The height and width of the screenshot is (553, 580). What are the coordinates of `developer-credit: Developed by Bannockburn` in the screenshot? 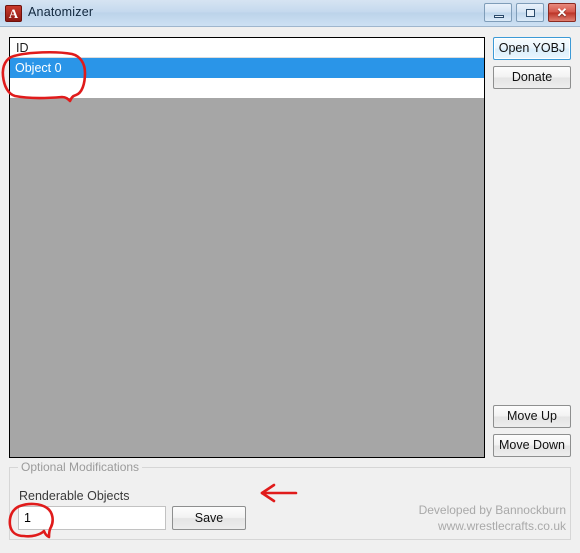 It's located at (492, 510).